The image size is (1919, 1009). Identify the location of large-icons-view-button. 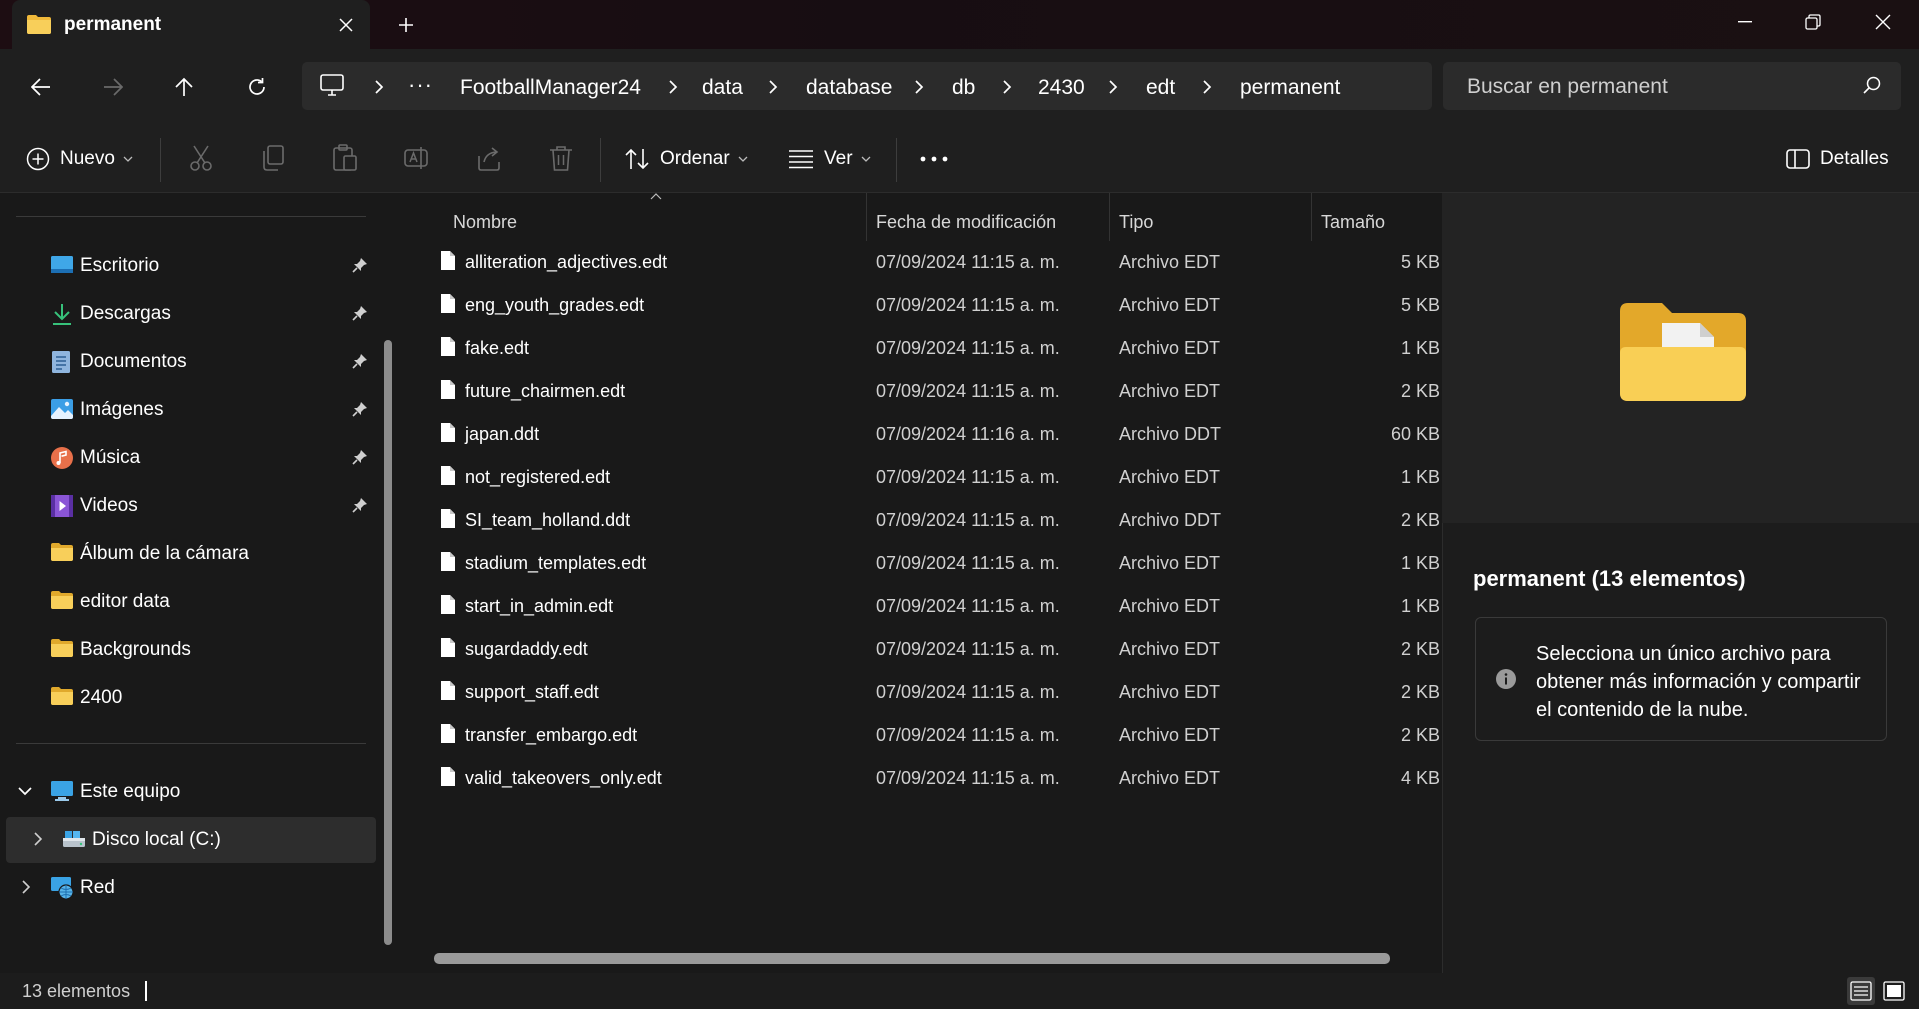
(1894, 991).